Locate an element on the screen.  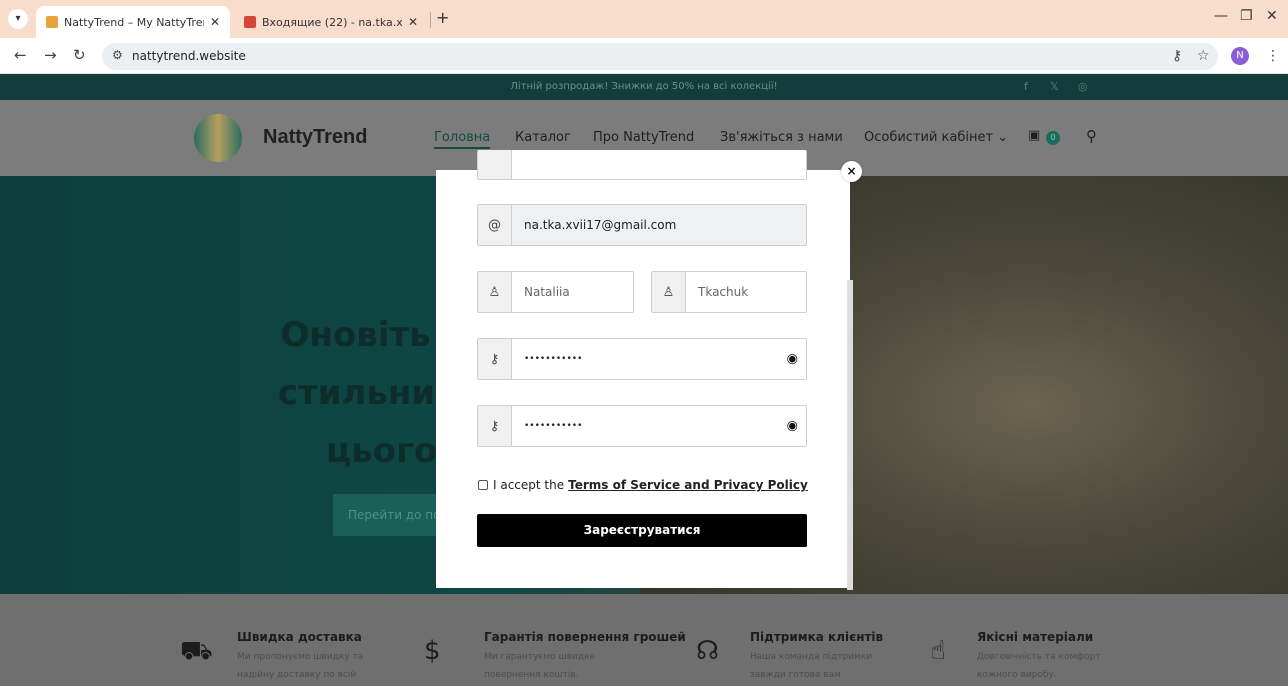
password-key-icon: ⚷ is located at coordinates (1177, 56).